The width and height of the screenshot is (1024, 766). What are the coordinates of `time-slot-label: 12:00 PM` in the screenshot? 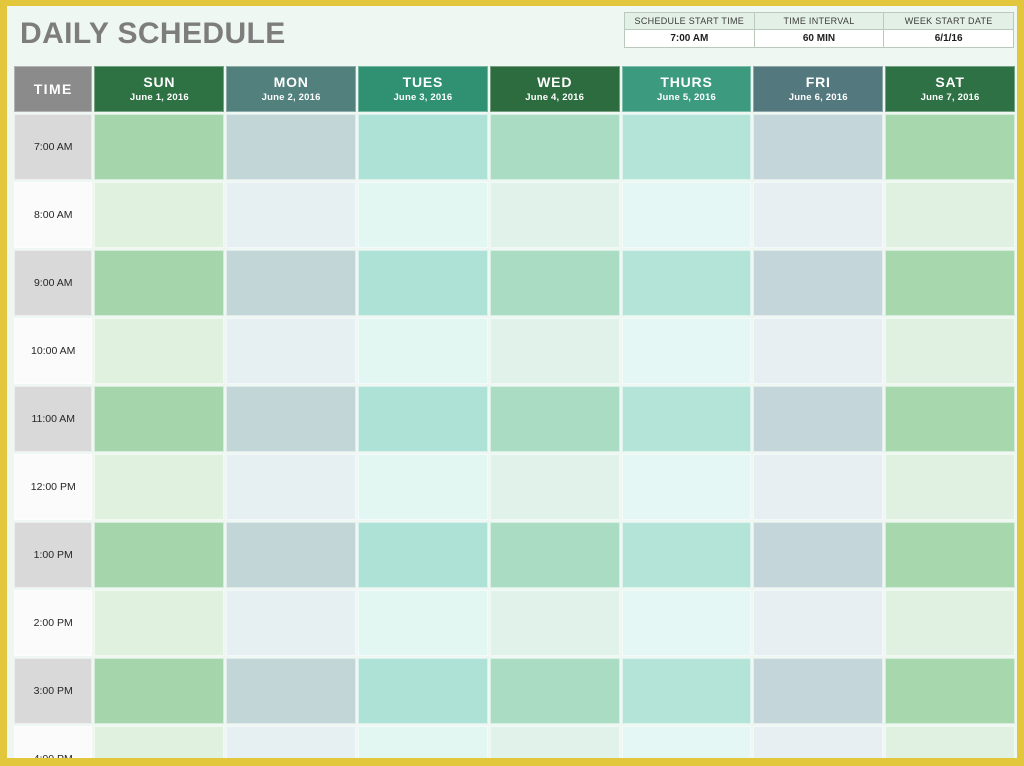 It's located at (53, 487).